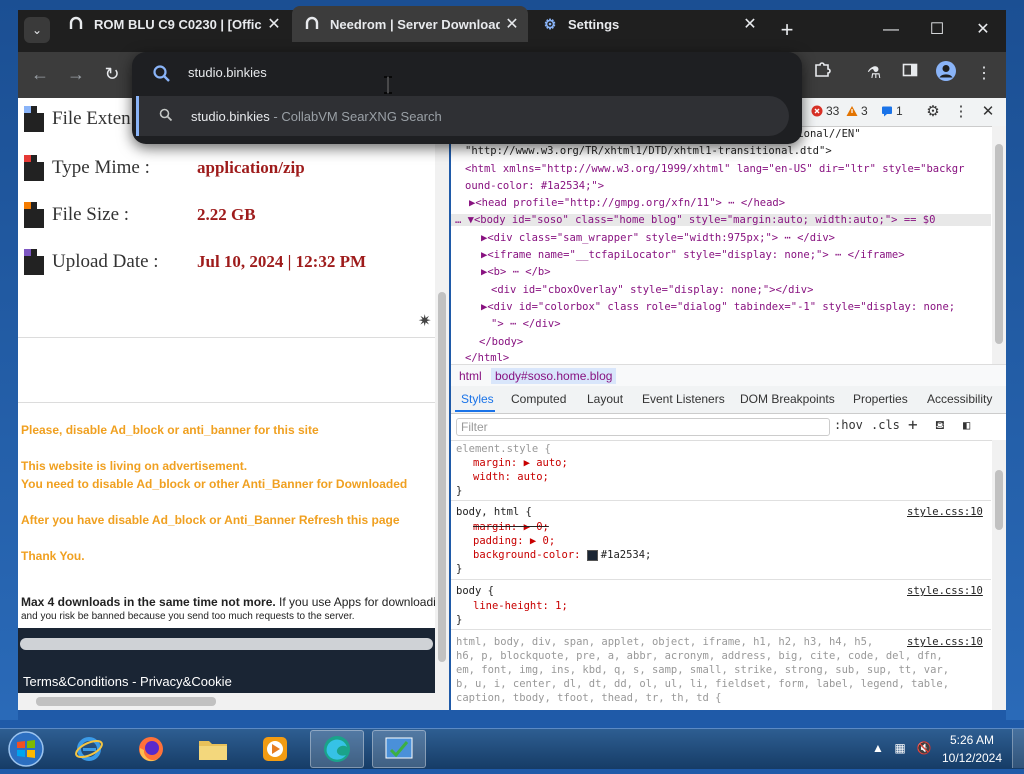 Image resolution: width=1024 pixels, height=774 pixels. What do you see at coordinates (683, 399) in the screenshot?
I see `tab-event-listeners: Event Listeners` at bounding box center [683, 399].